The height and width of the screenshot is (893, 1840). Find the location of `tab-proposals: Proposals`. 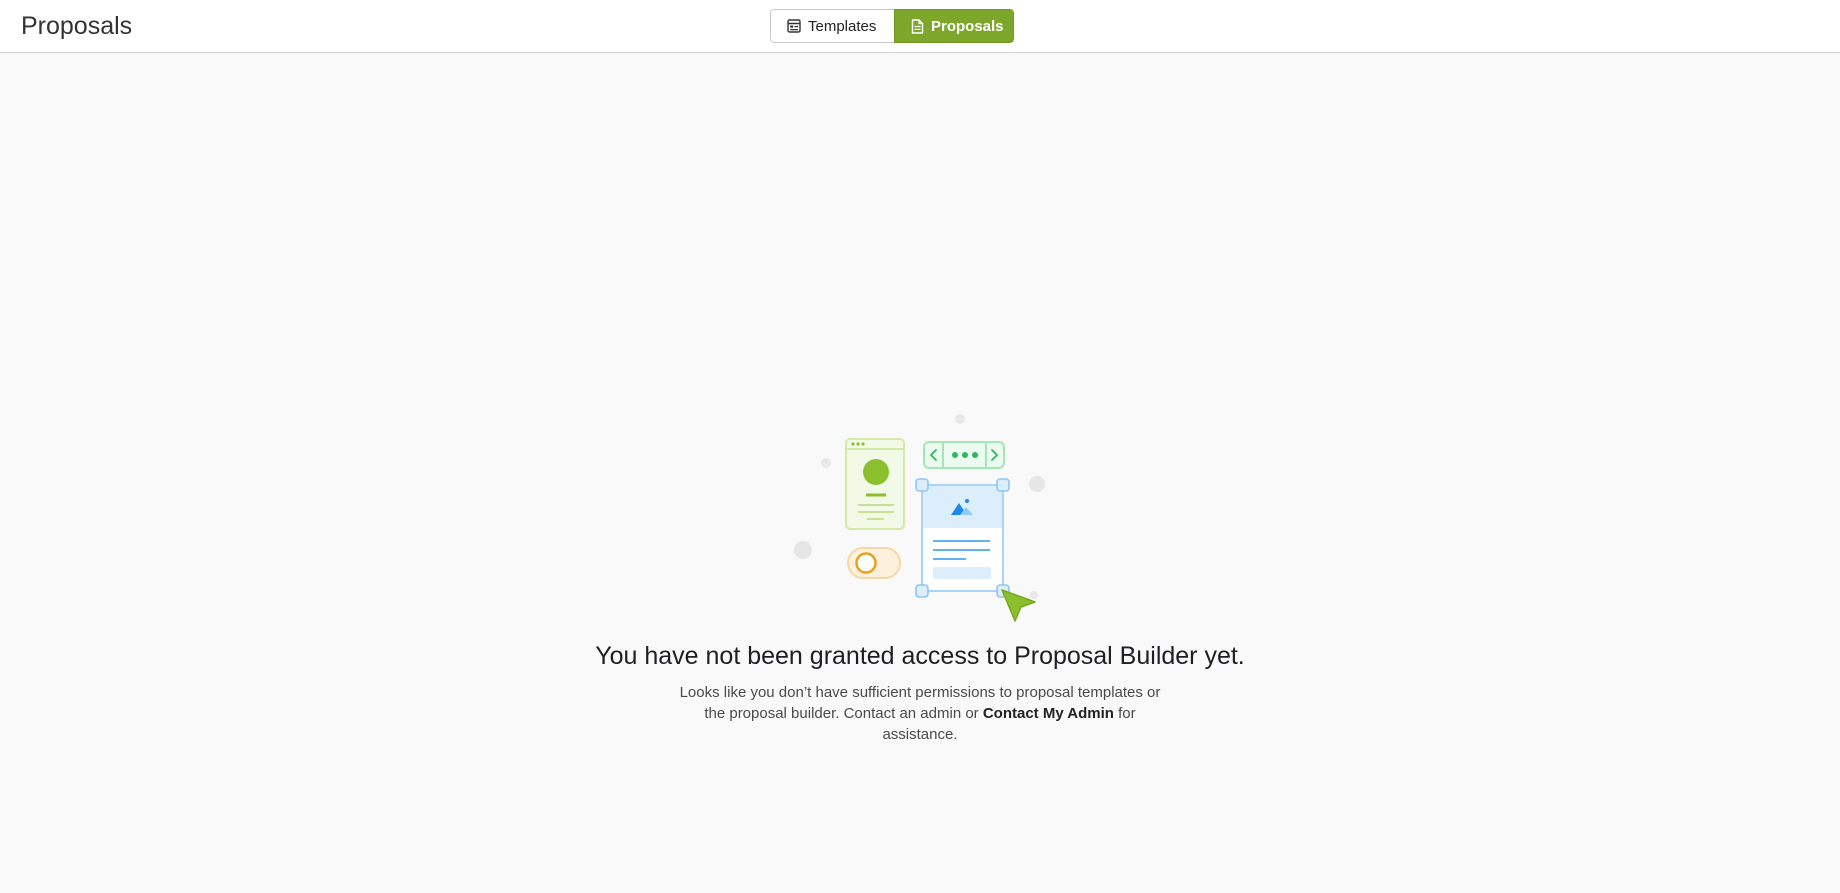

tab-proposals: Proposals is located at coordinates (954, 26).